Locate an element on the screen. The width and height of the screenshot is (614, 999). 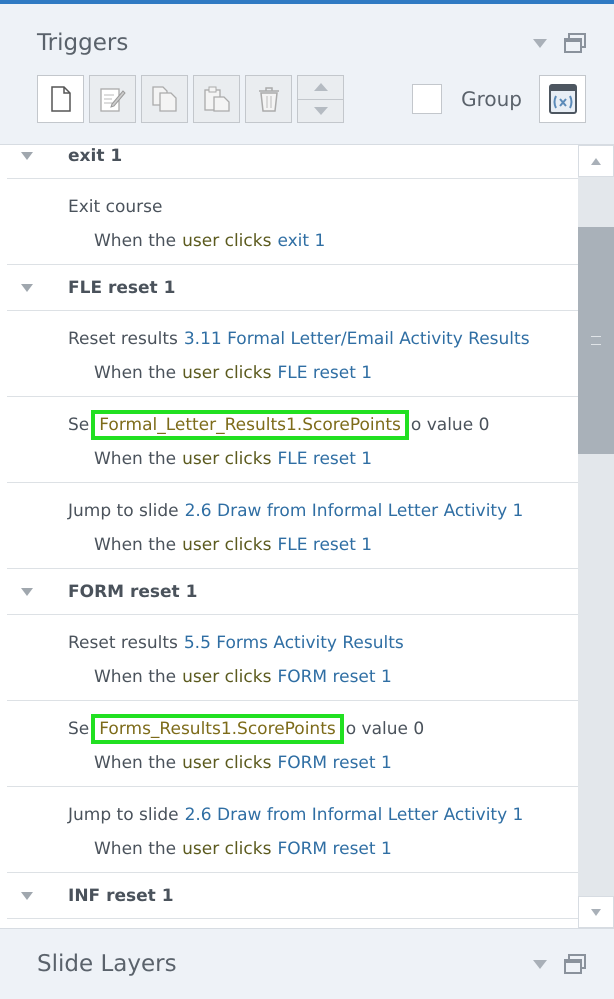
panel-title: Triggers is located at coordinates (82, 43).